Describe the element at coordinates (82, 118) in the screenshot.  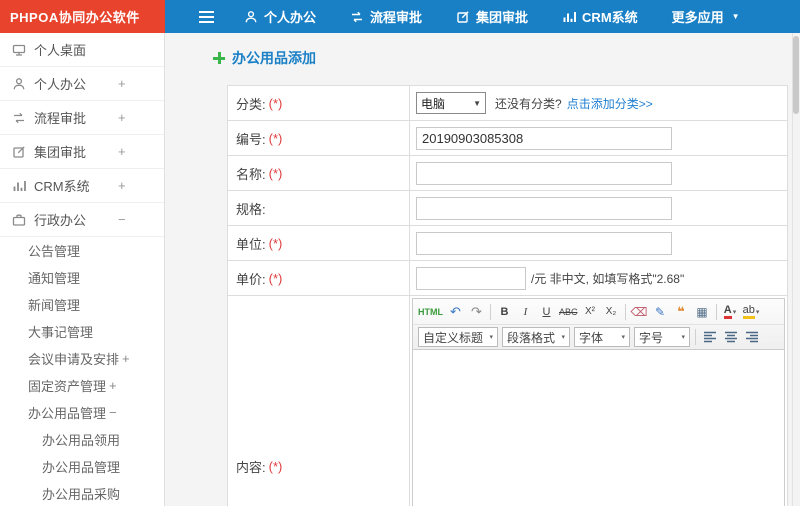
I see `sidebar-item-process-approval: 流程审批 +` at that location.